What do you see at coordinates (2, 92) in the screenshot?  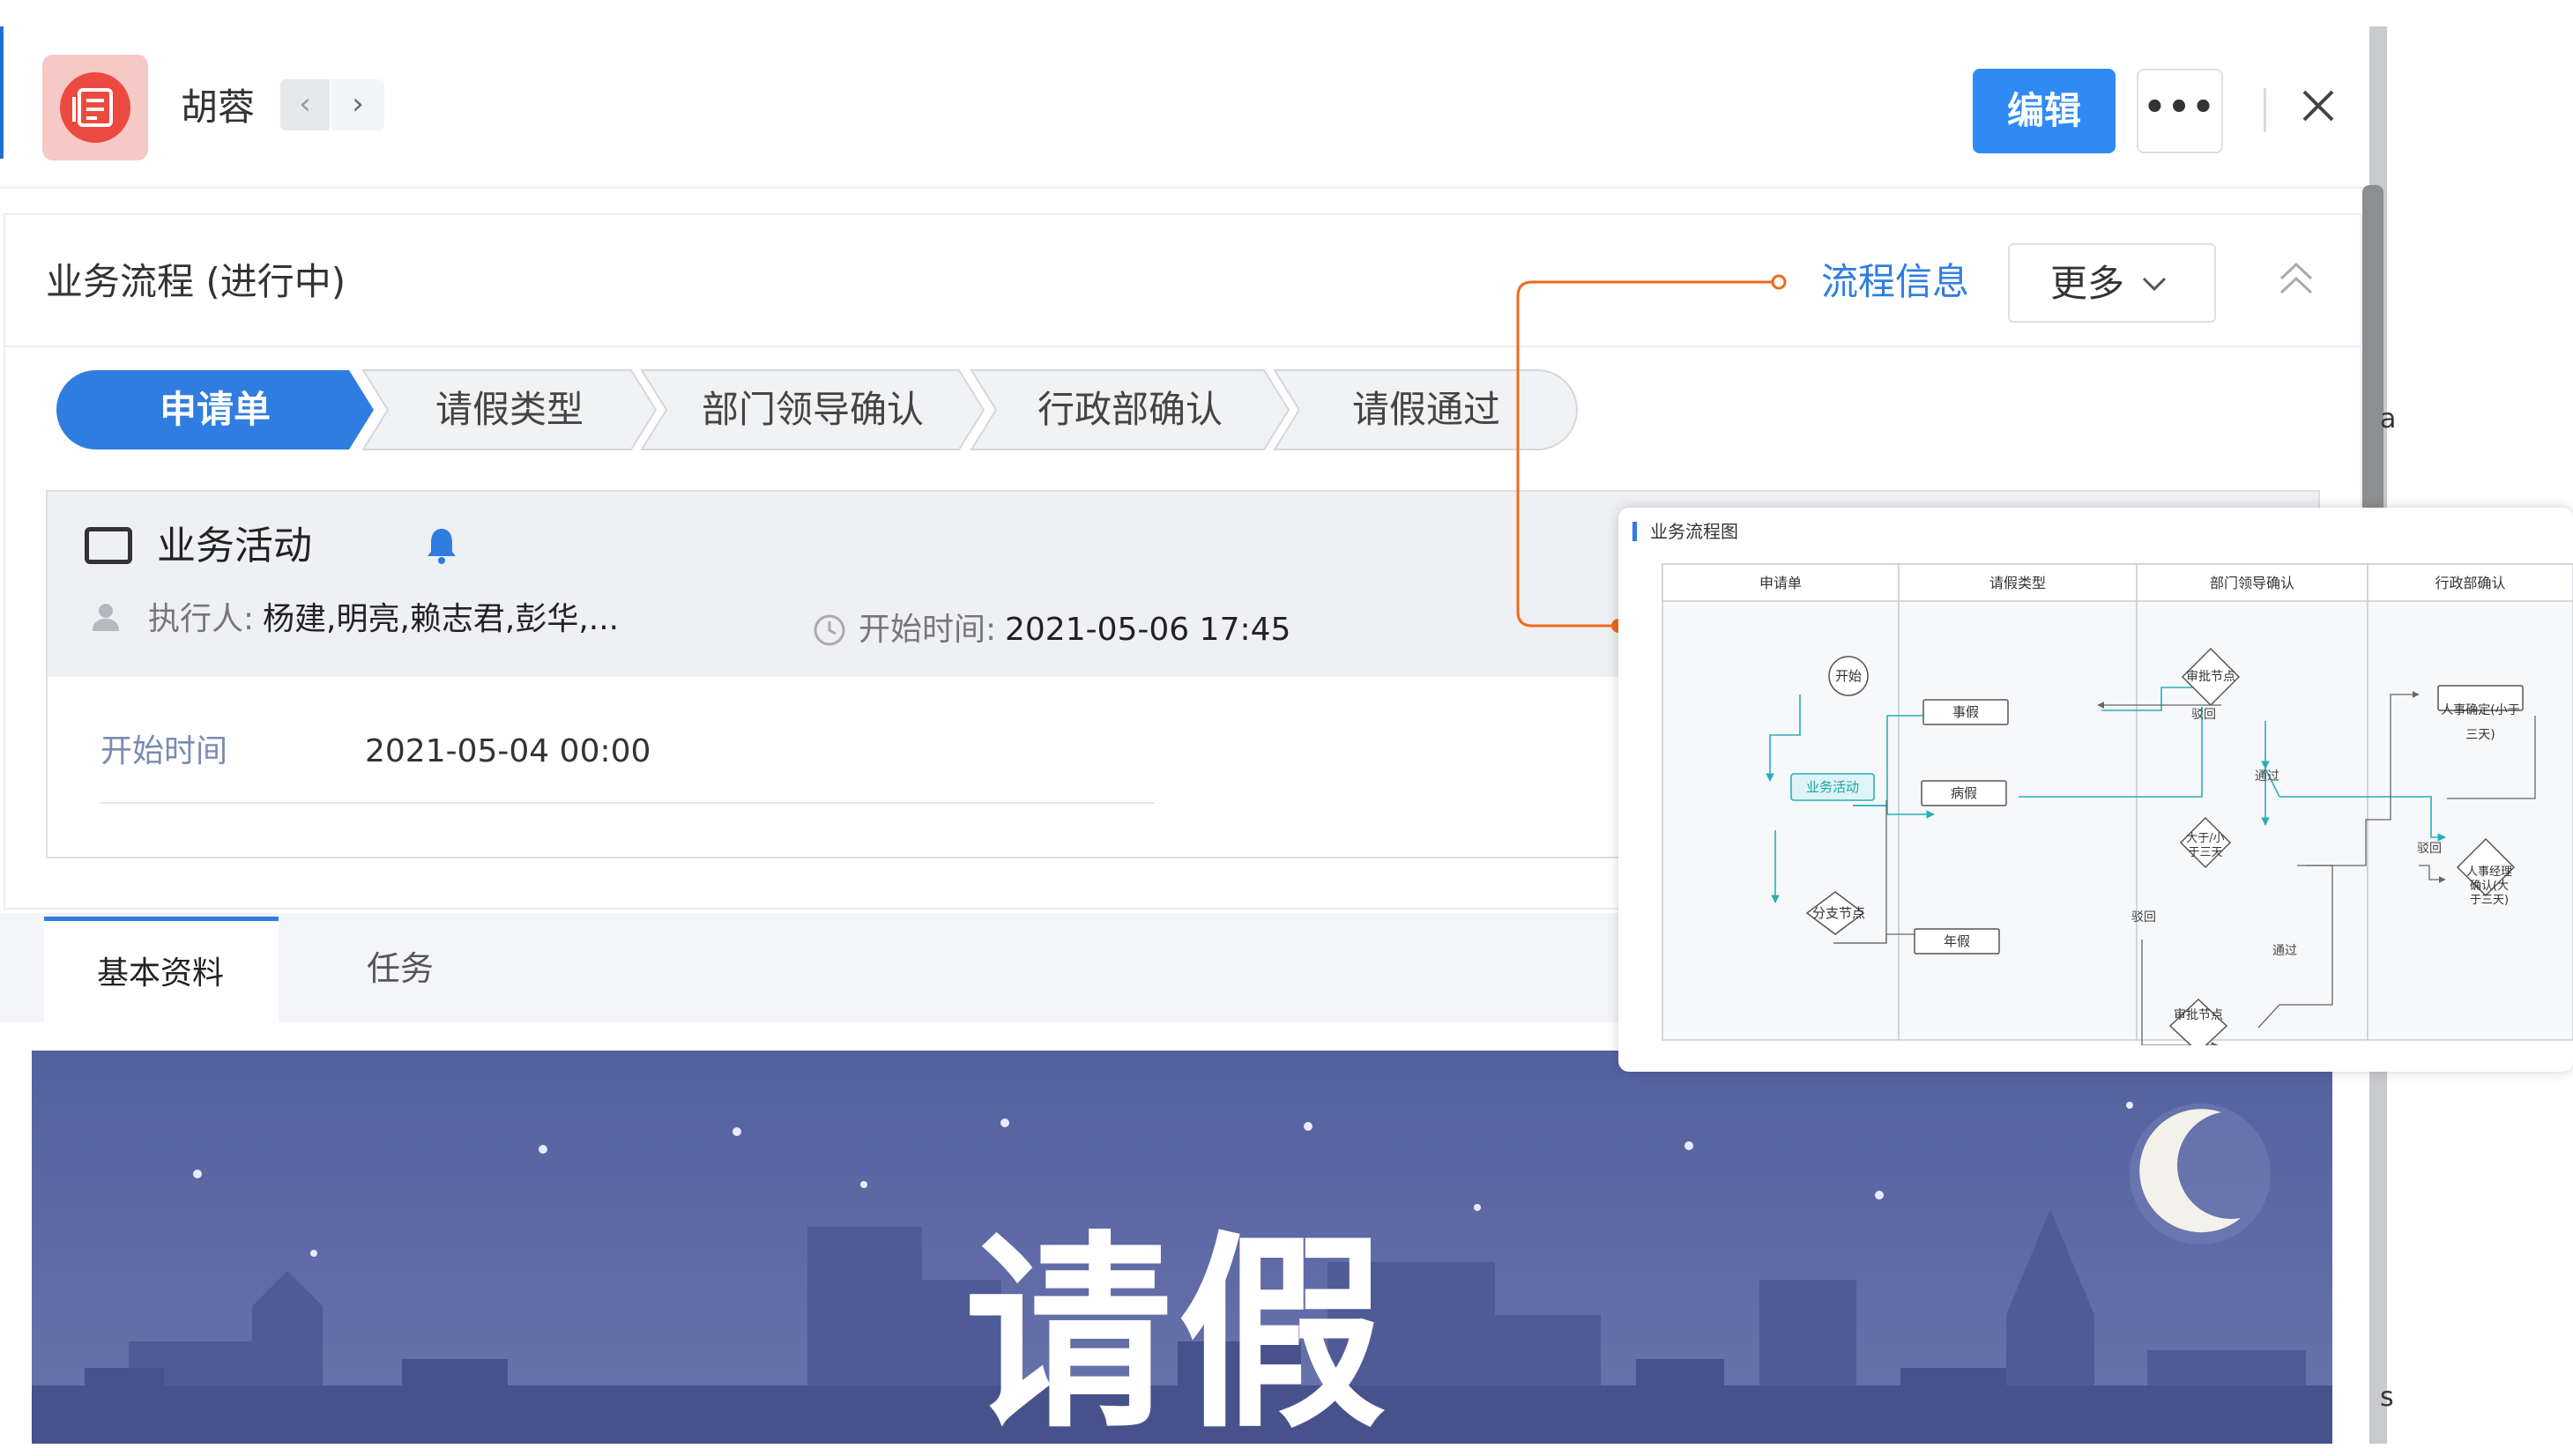 I see `window-left-edge` at bounding box center [2, 92].